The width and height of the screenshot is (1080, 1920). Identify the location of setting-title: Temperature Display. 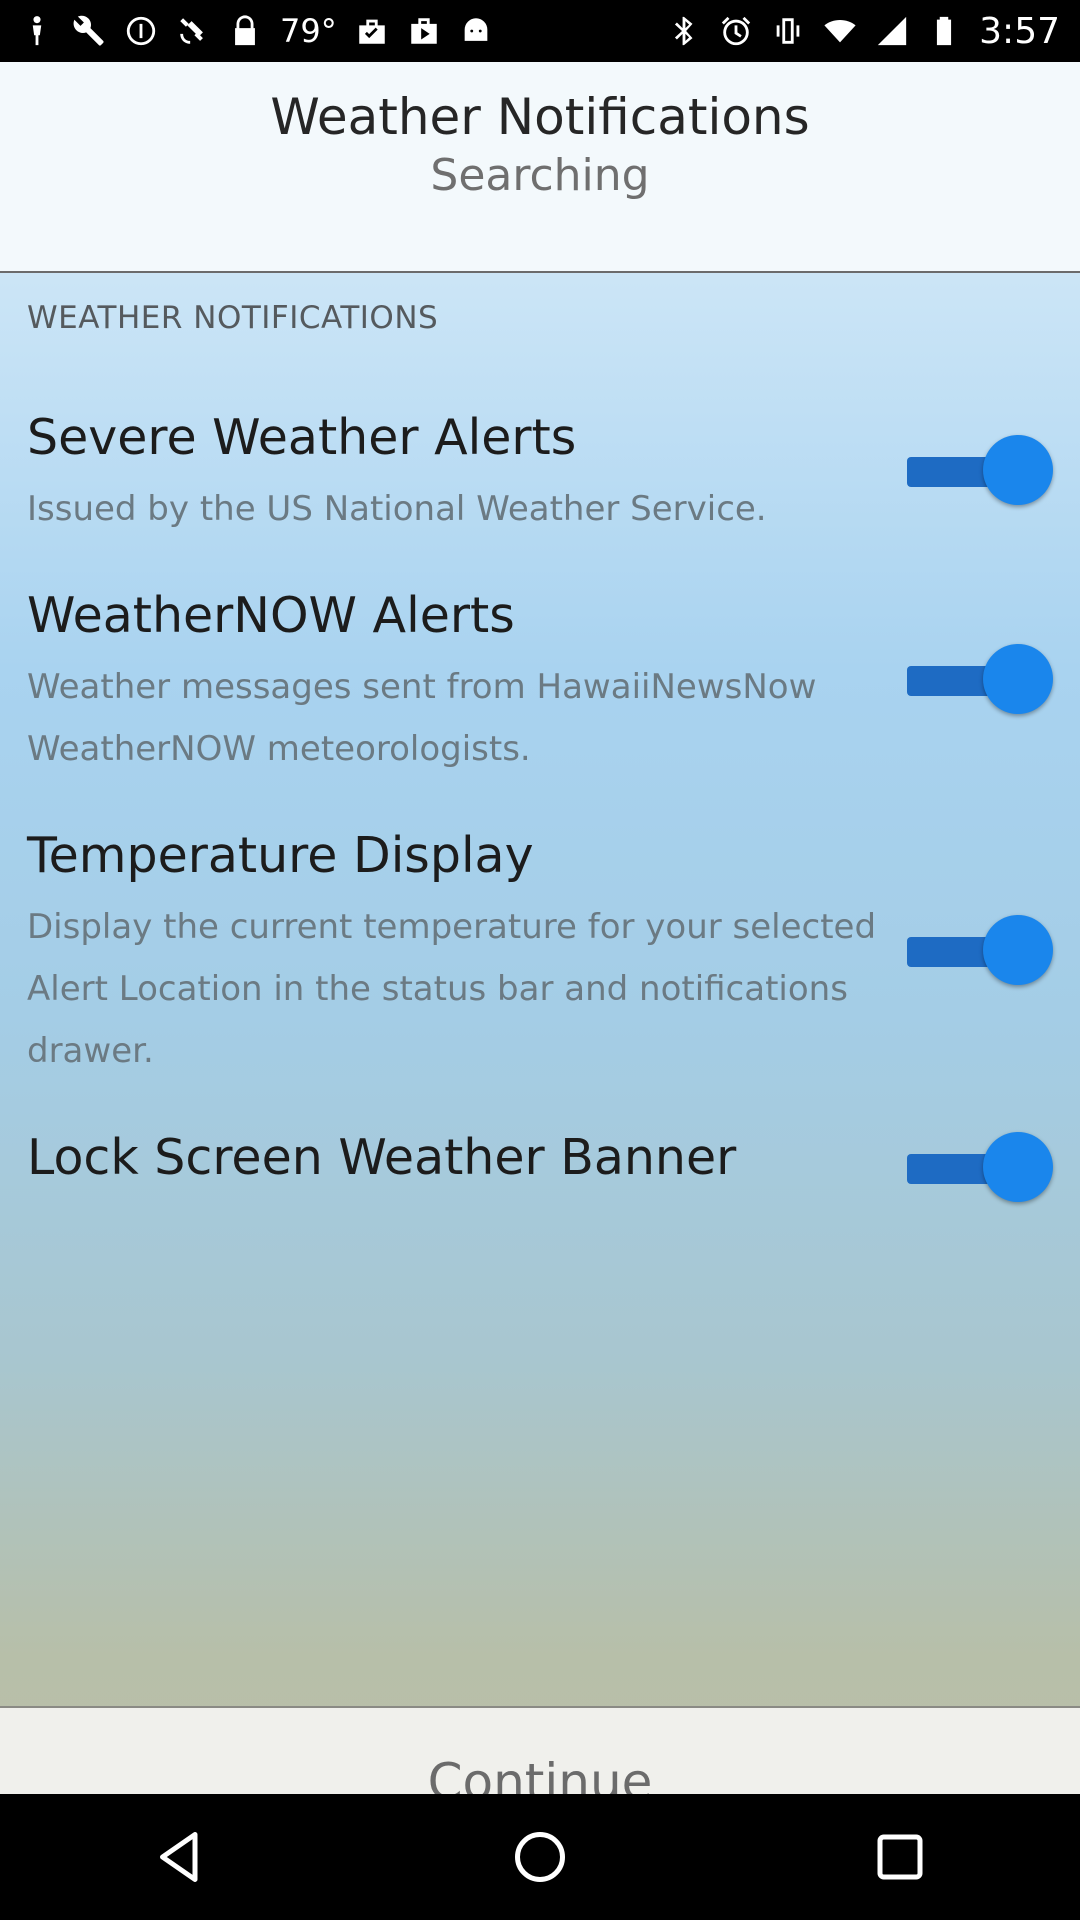
(280, 855).